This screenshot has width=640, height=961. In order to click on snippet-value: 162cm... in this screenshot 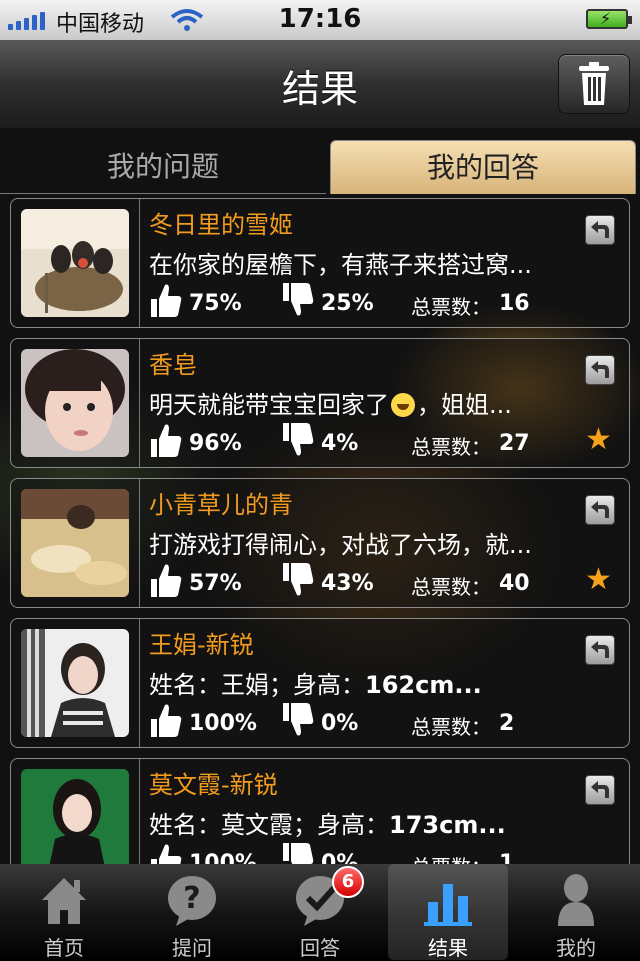, I will do `click(423, 685)`.